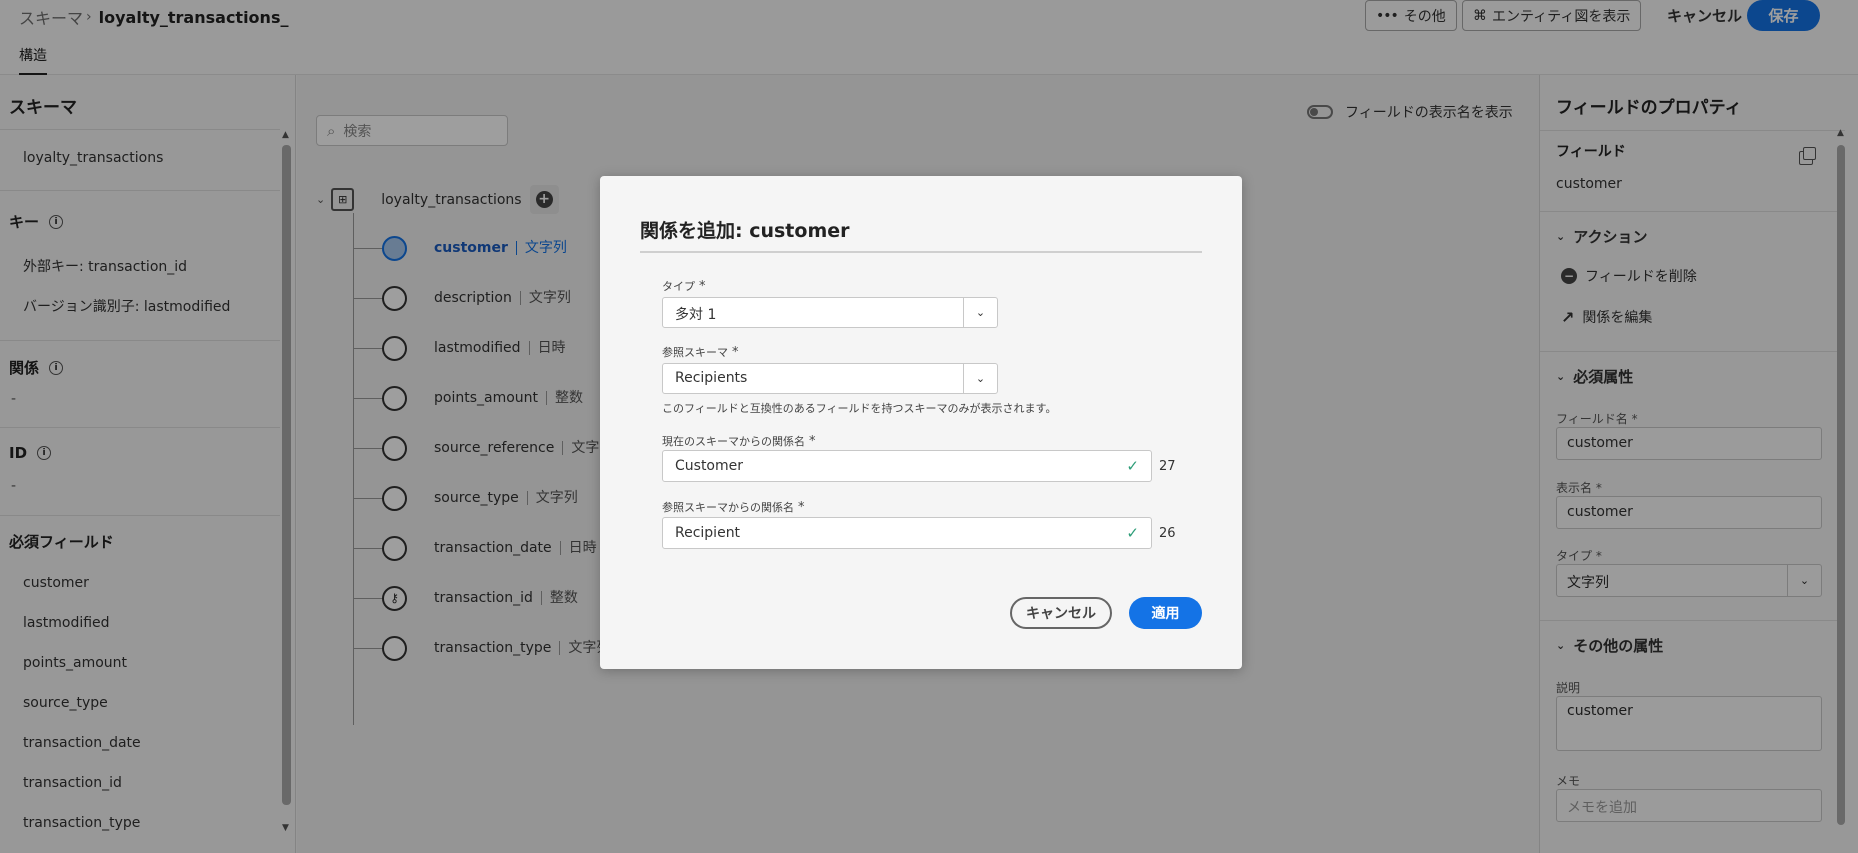  Describe the element at coordinates (700, 352) in the screenshot. I see `ref-schema-label: 参照スキーマ *` at that location.